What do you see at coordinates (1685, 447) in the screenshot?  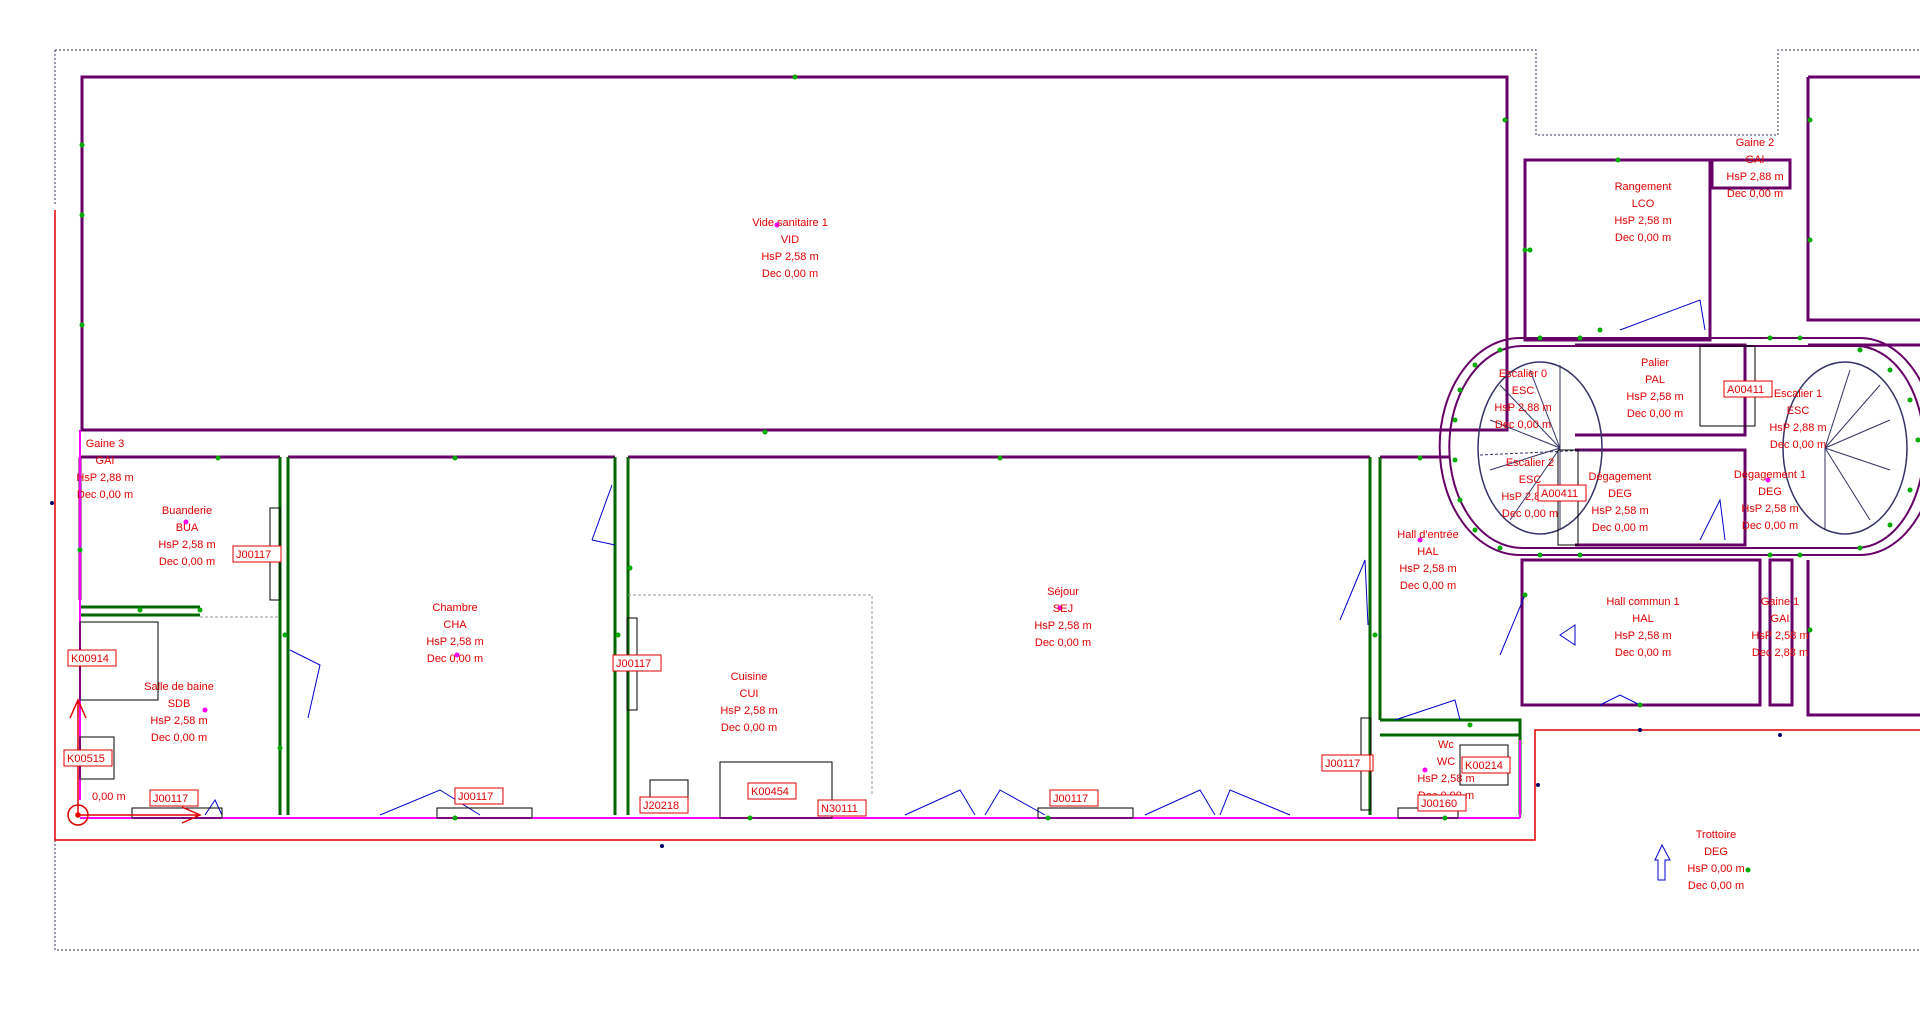 I see `stair-steps` at bounding box center [1685, 447].